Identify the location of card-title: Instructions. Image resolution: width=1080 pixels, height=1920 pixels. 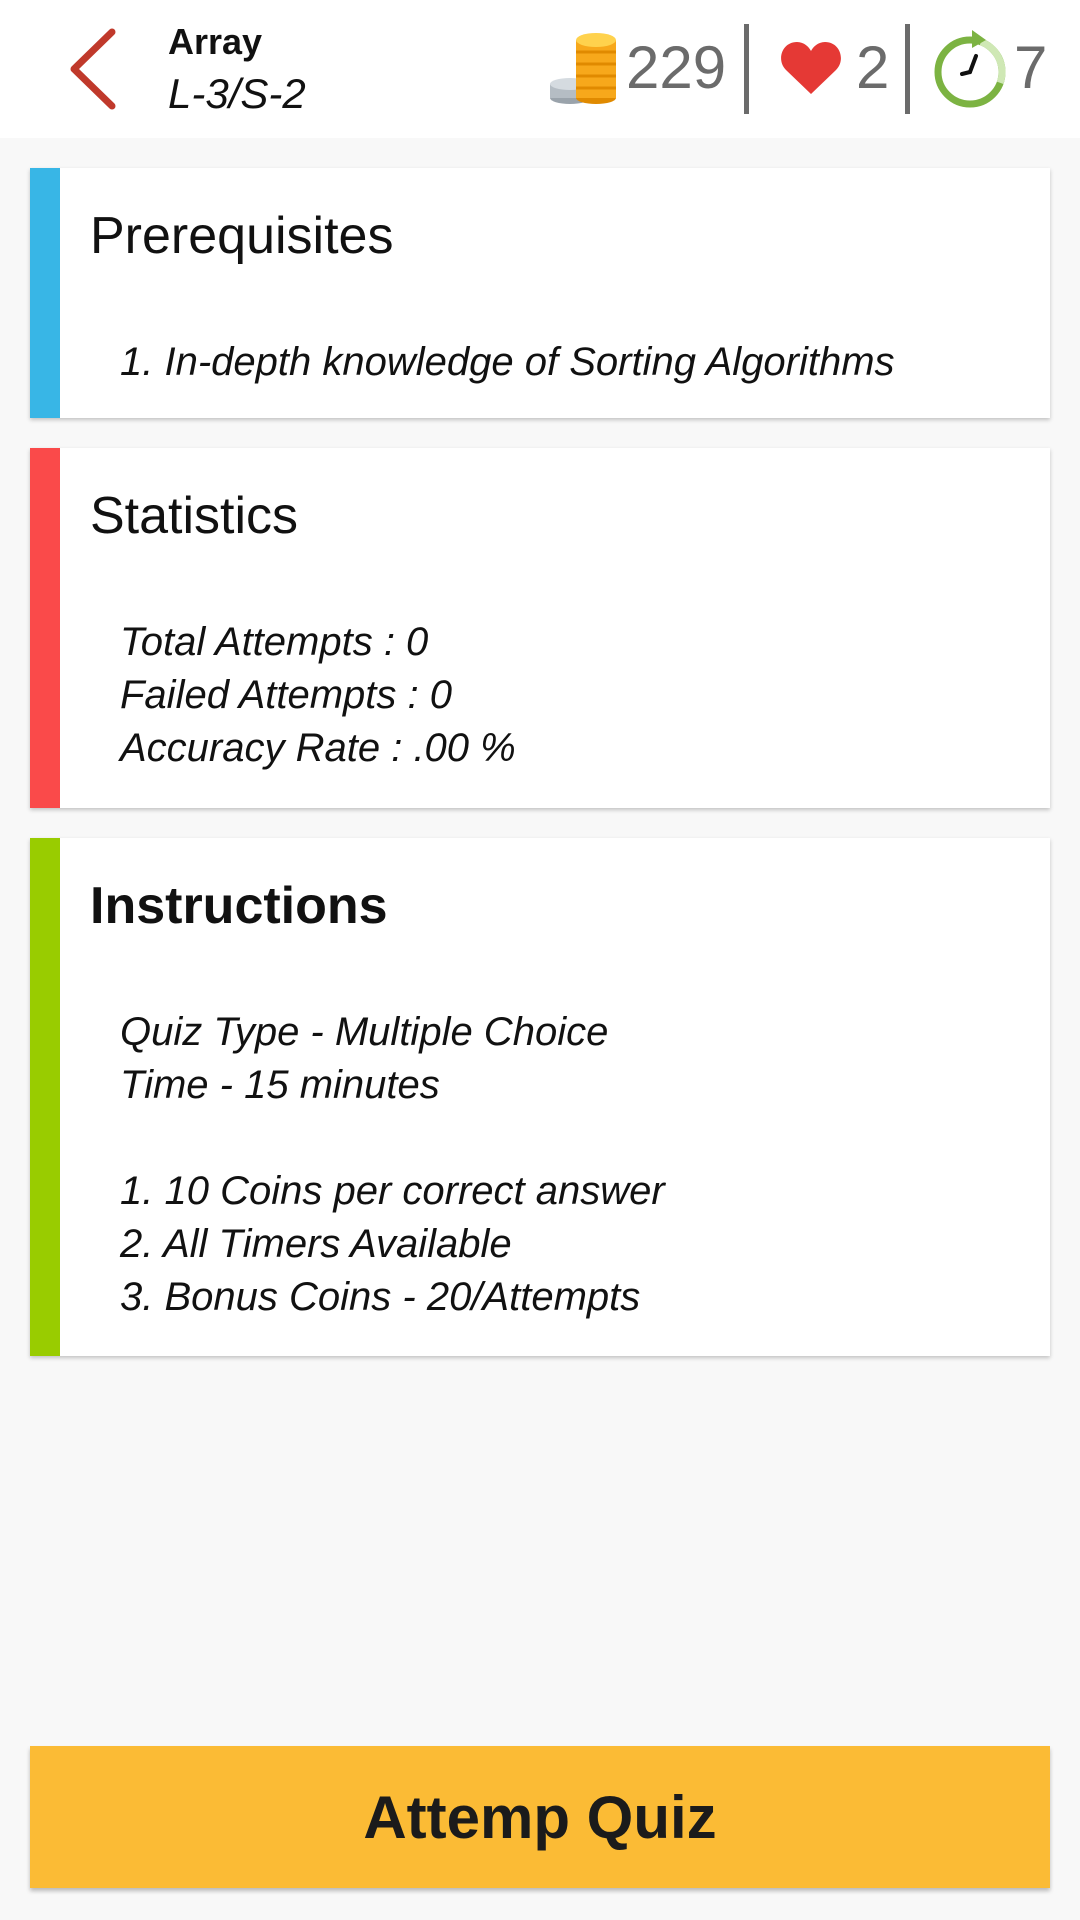
(239, 906).